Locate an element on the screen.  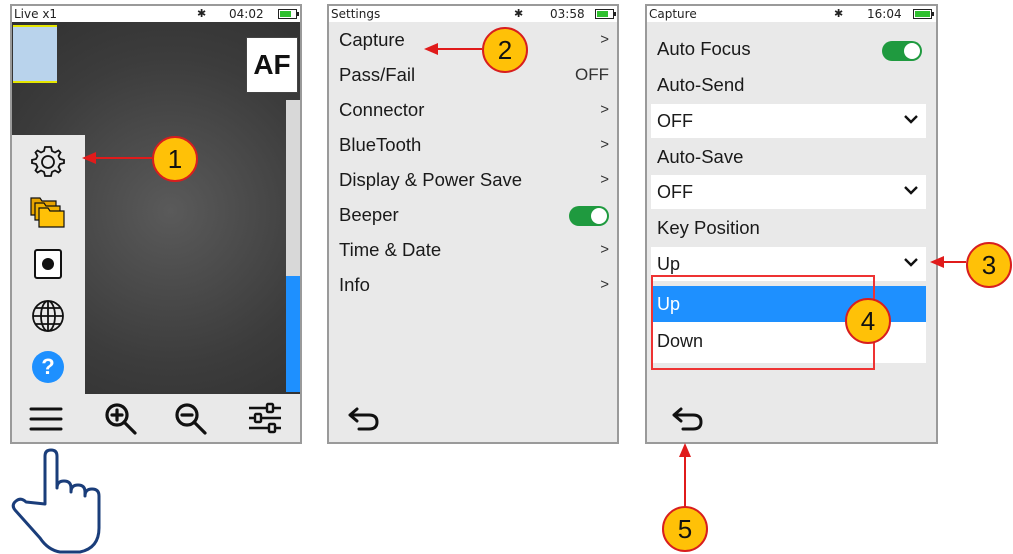
callout-1: 1 is located at coordinates (175, 159).